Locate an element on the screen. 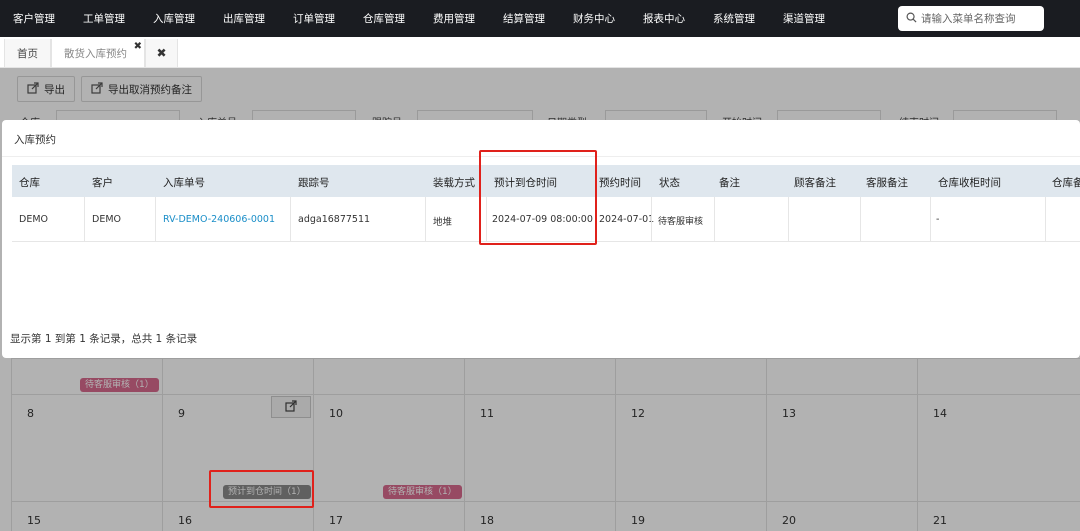 The width and height of the screenshot is (1080, 531). calendar-week-1: 待客服审核（1） is located at coordinates (545, 376).